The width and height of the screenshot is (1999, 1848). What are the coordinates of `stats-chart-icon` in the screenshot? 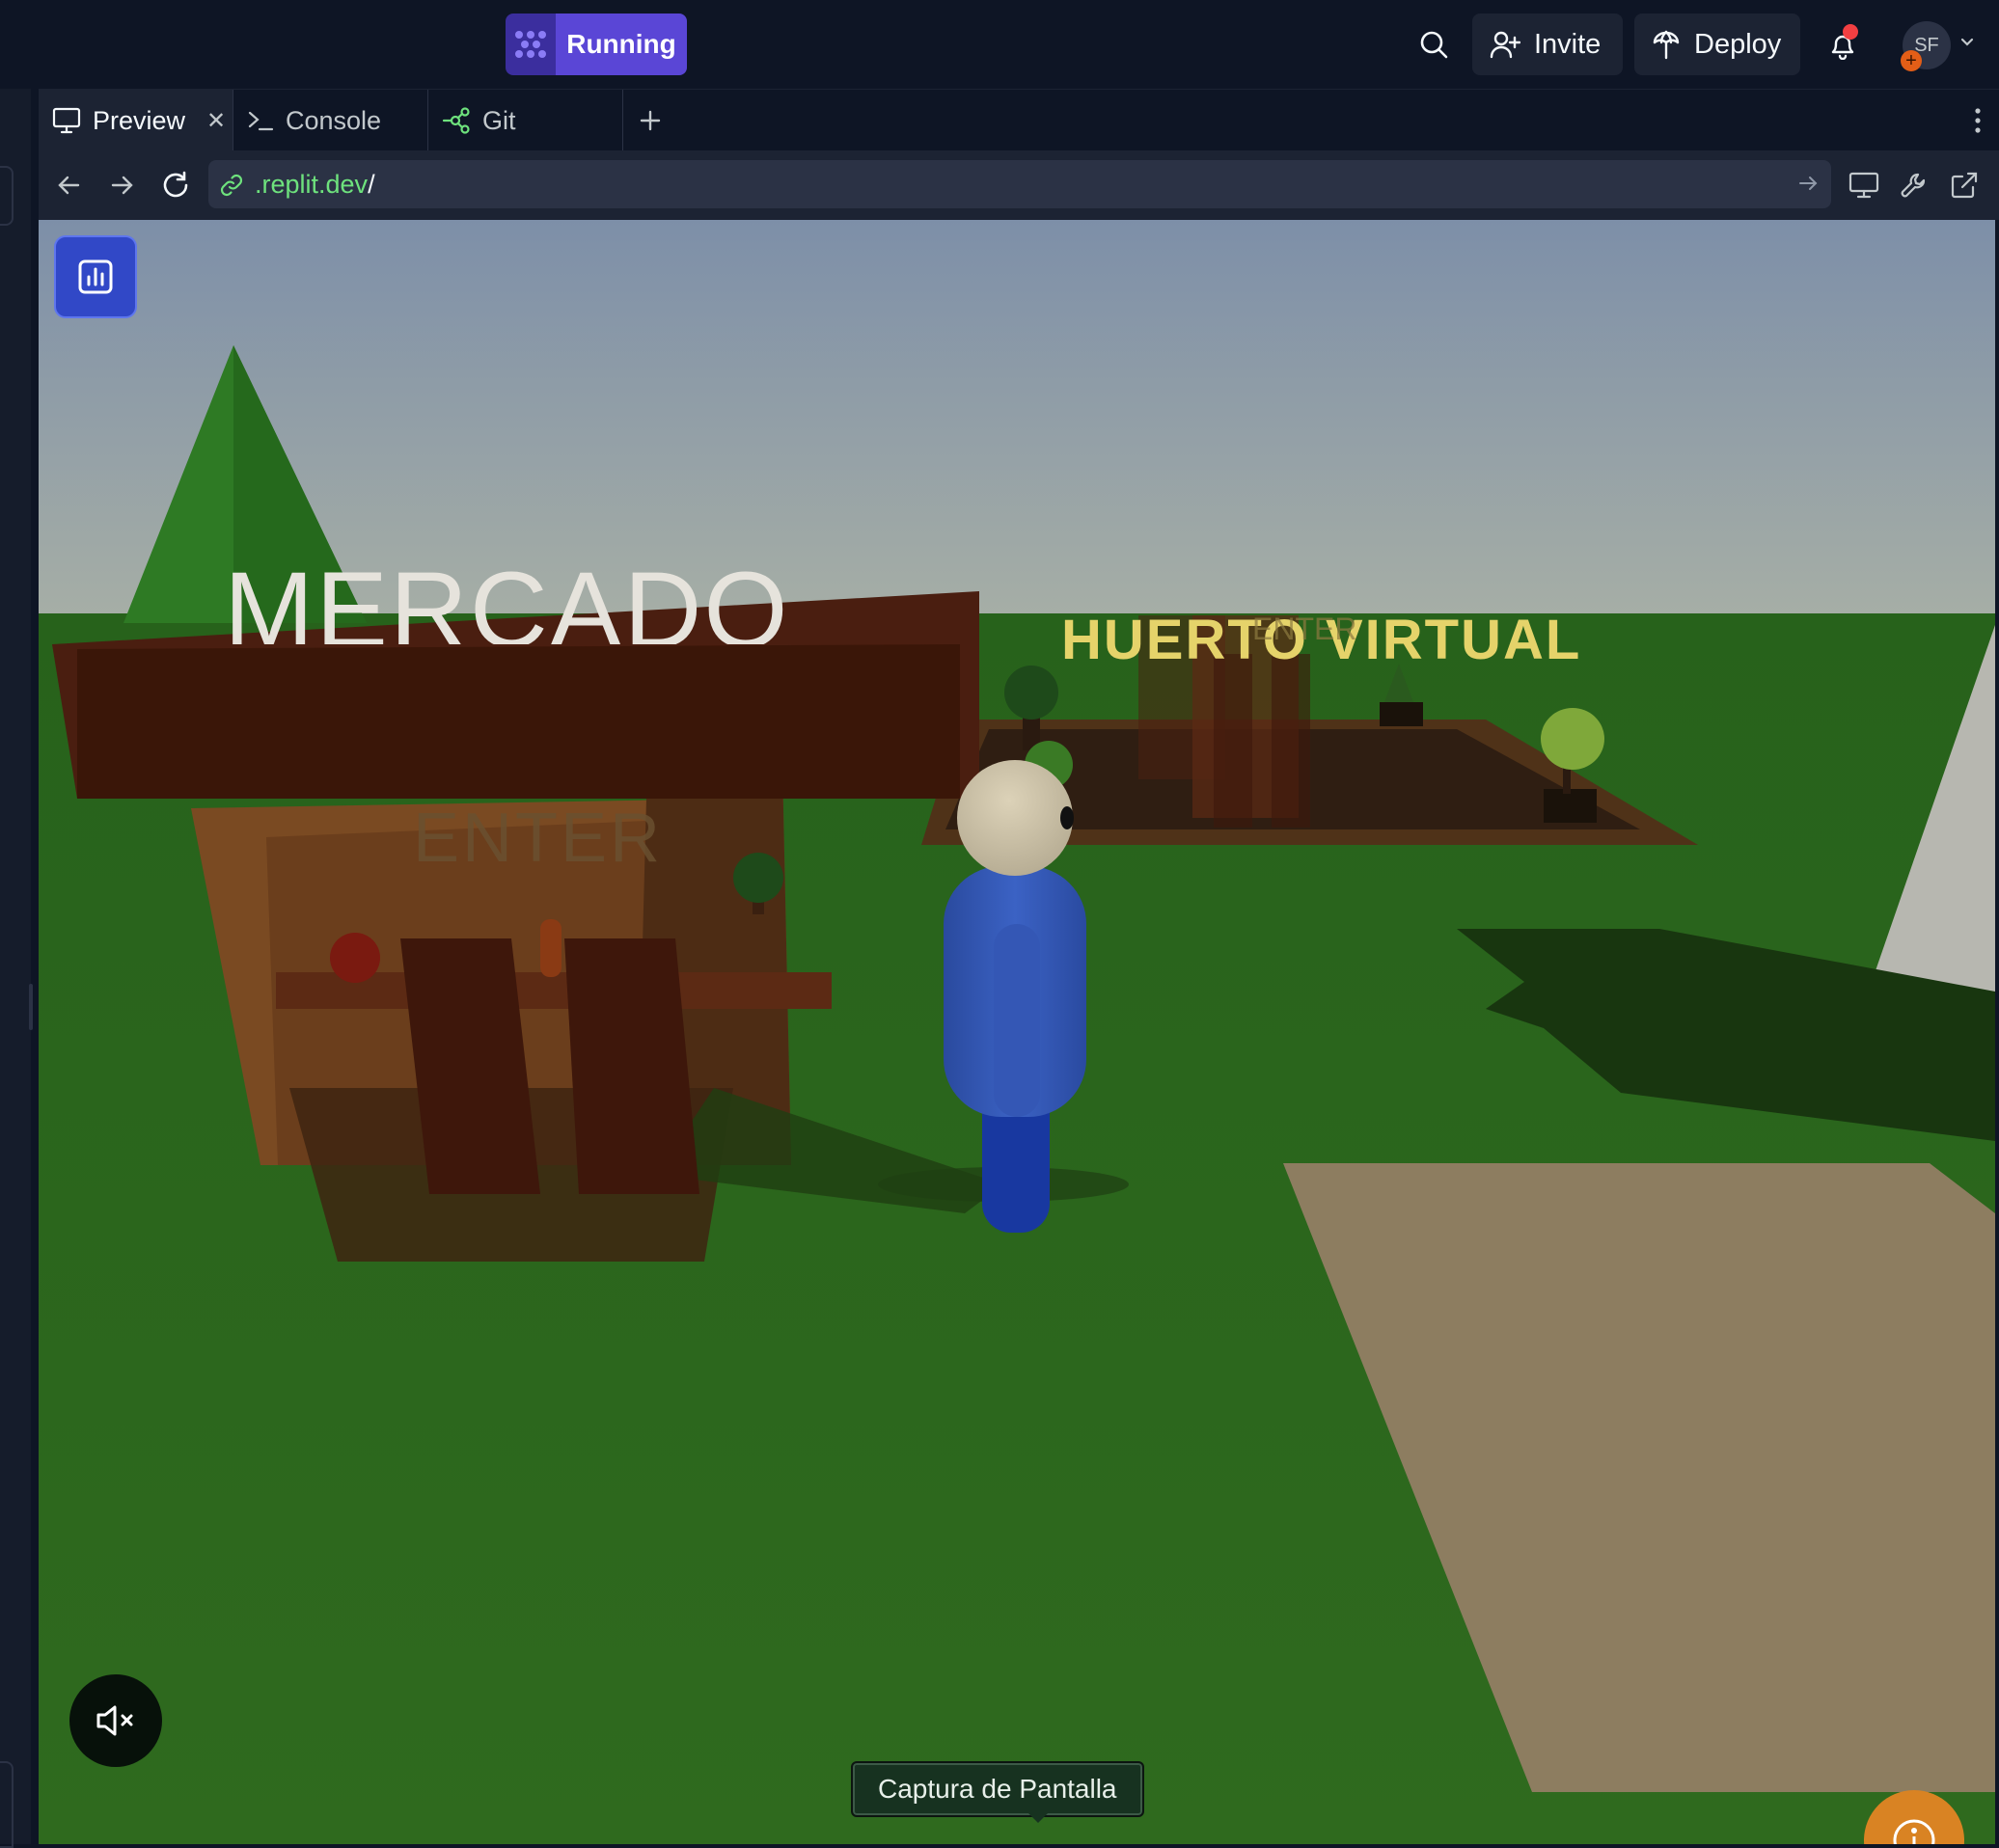 It's located at (95, 276).